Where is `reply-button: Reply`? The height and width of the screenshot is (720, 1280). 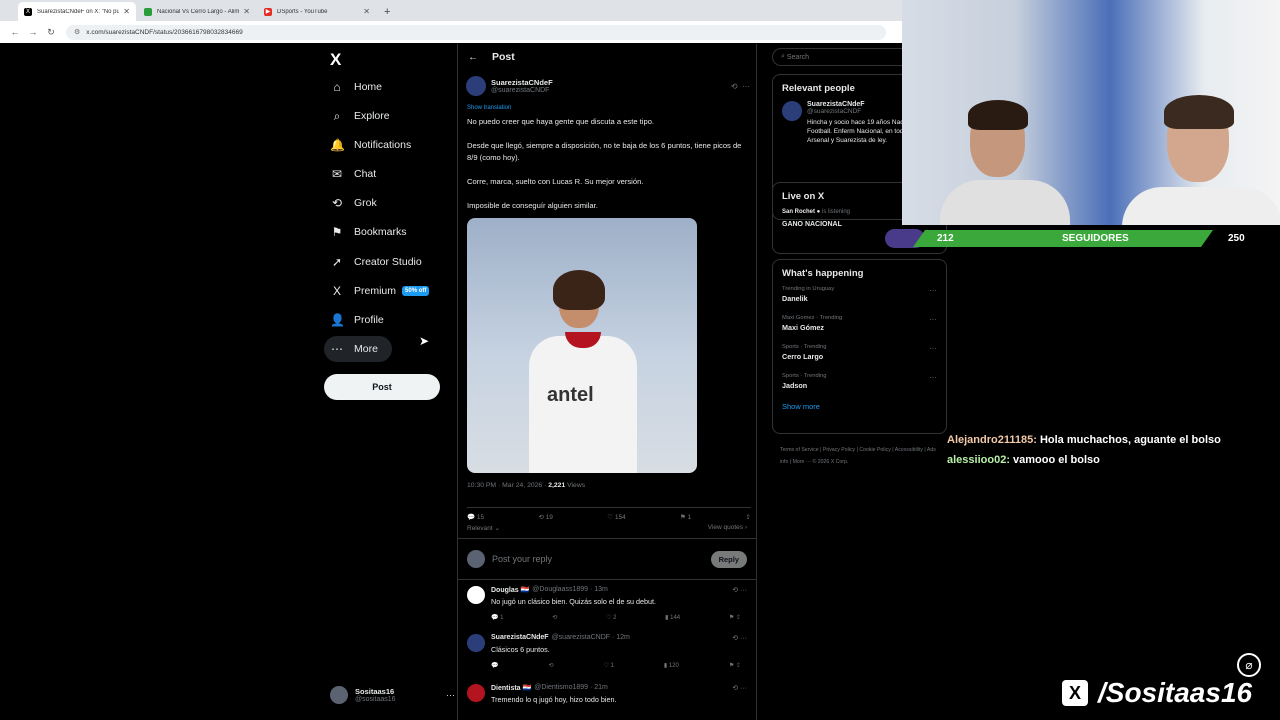 reply-button: Reply is located at coordinates (728, 559).